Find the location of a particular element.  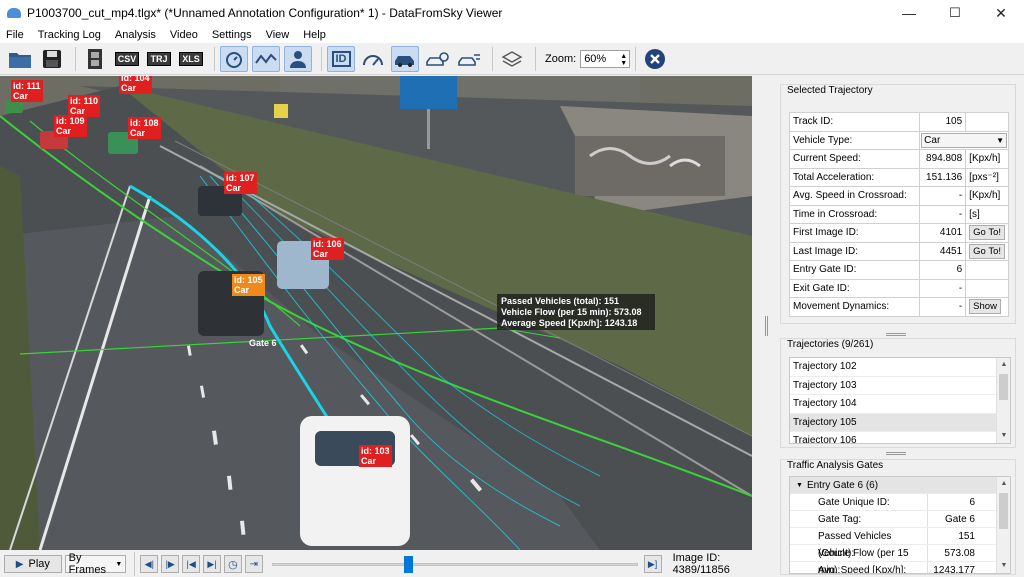

table-row: Entry Gate ID: 6 is located at coordinates (898, 270).